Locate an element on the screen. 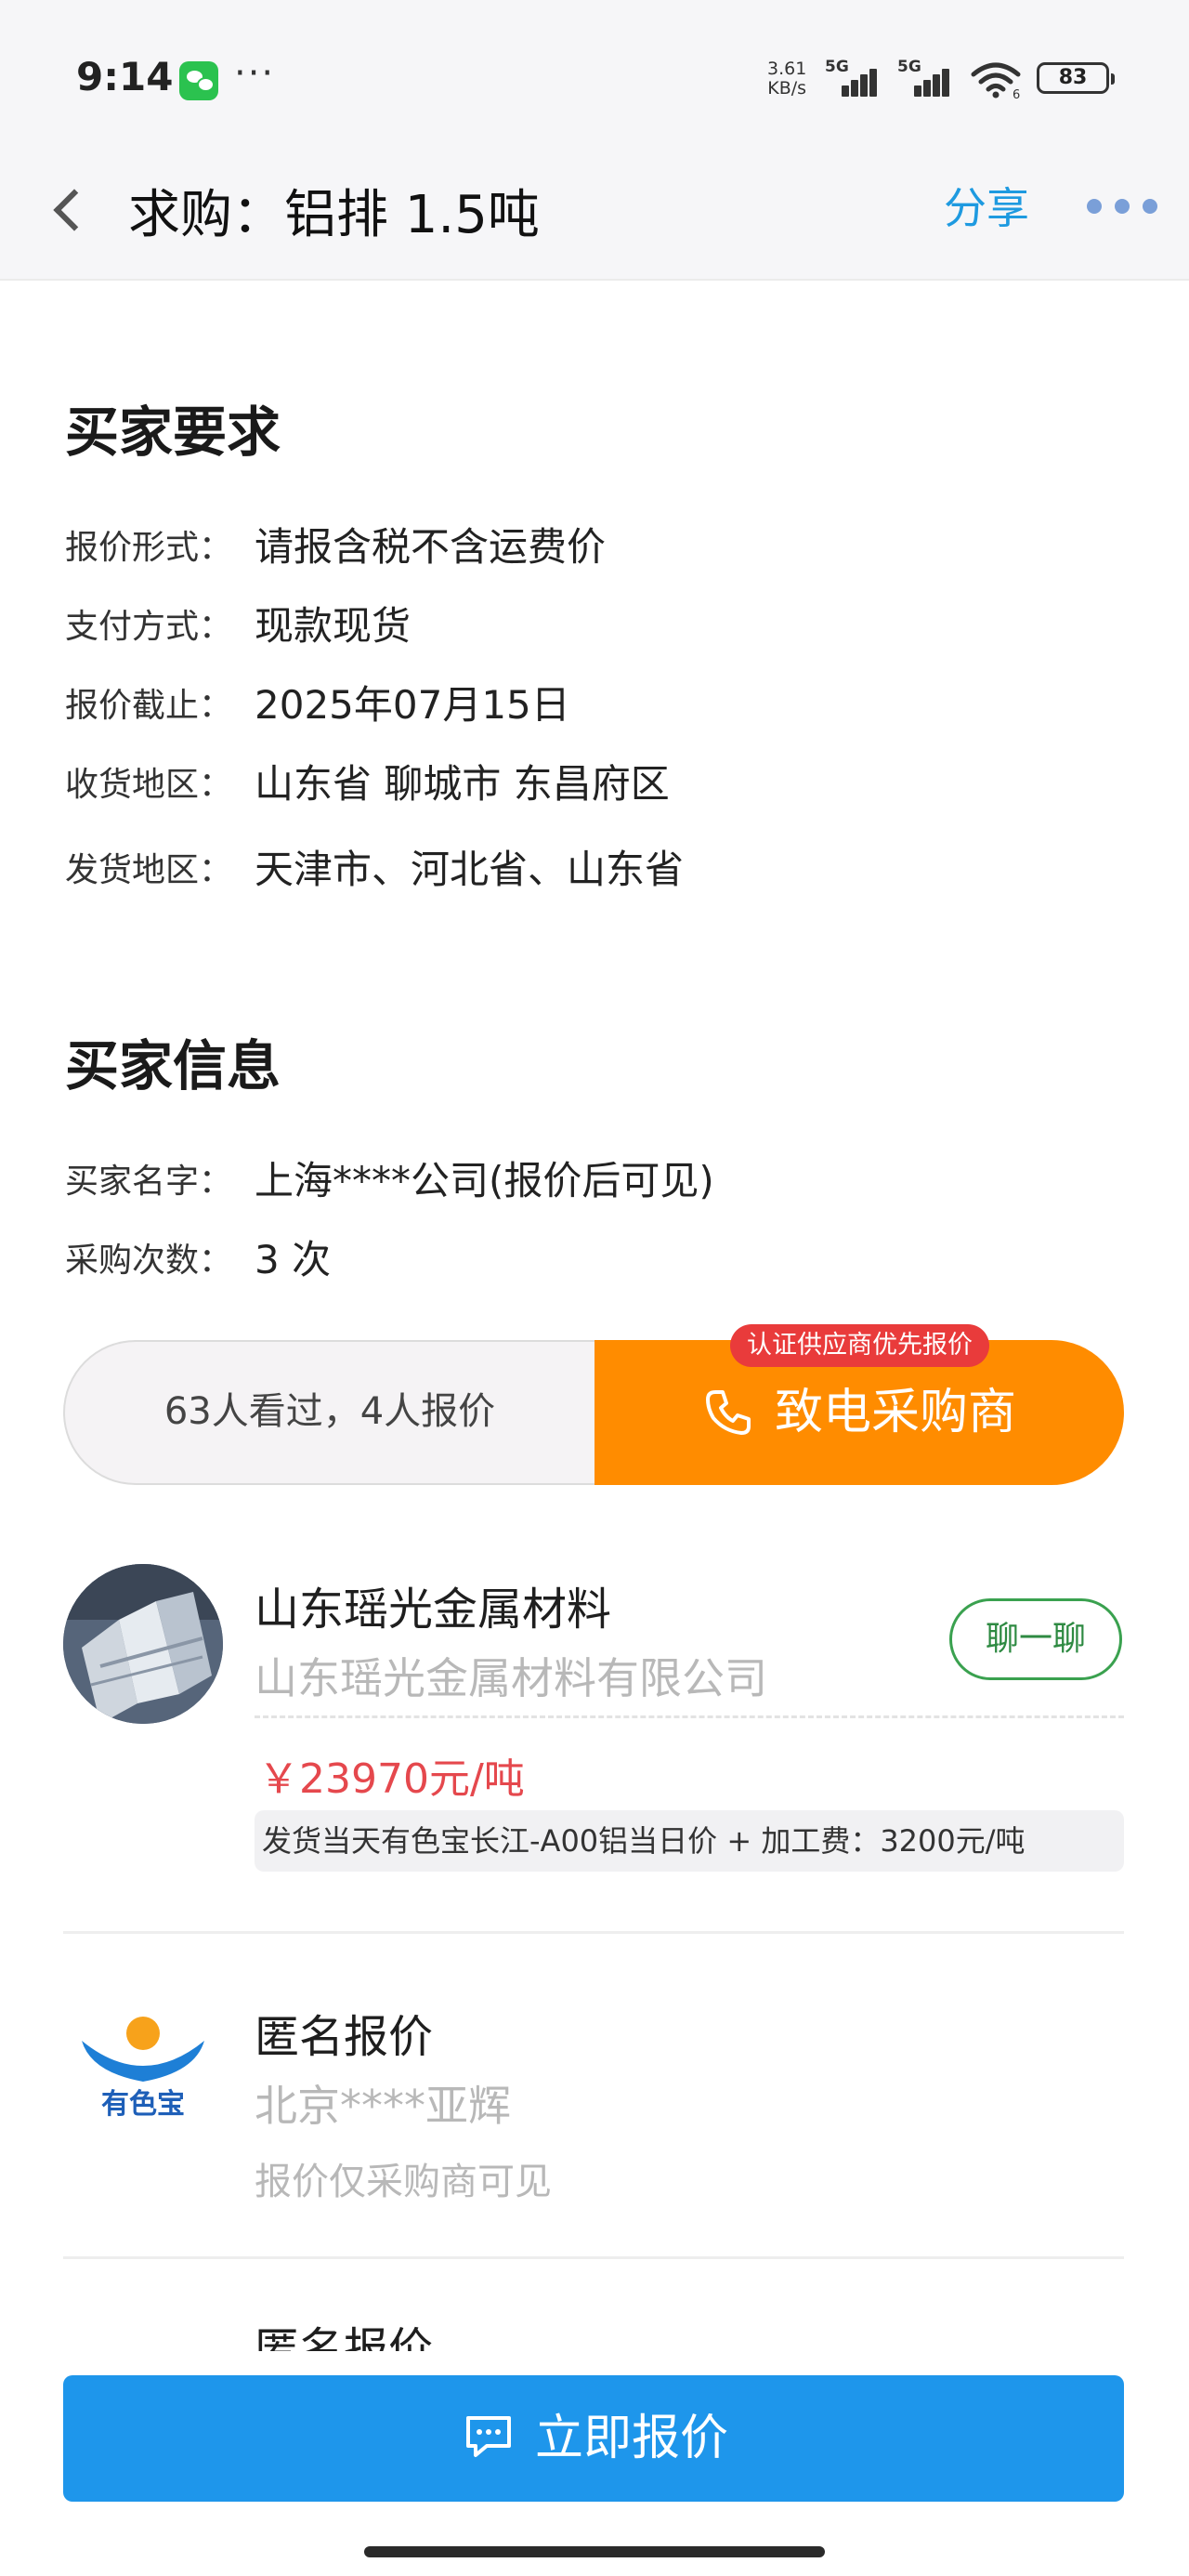 The image size is (1189, 2576). requirement-row: 支付方式： 现款现货 is located at coordinates (238, 623).